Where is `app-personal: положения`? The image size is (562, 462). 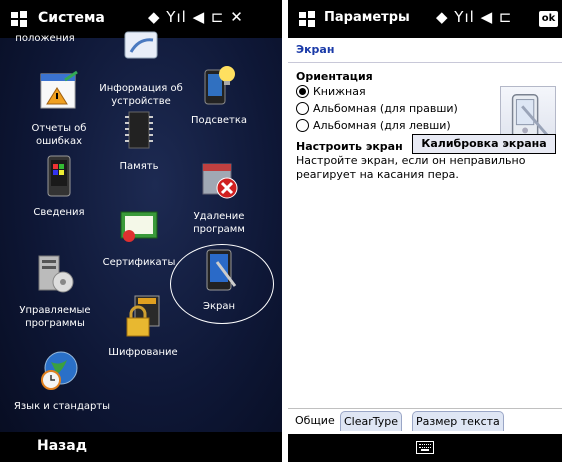
app-personal: положения is located at coordinates (45, 34).